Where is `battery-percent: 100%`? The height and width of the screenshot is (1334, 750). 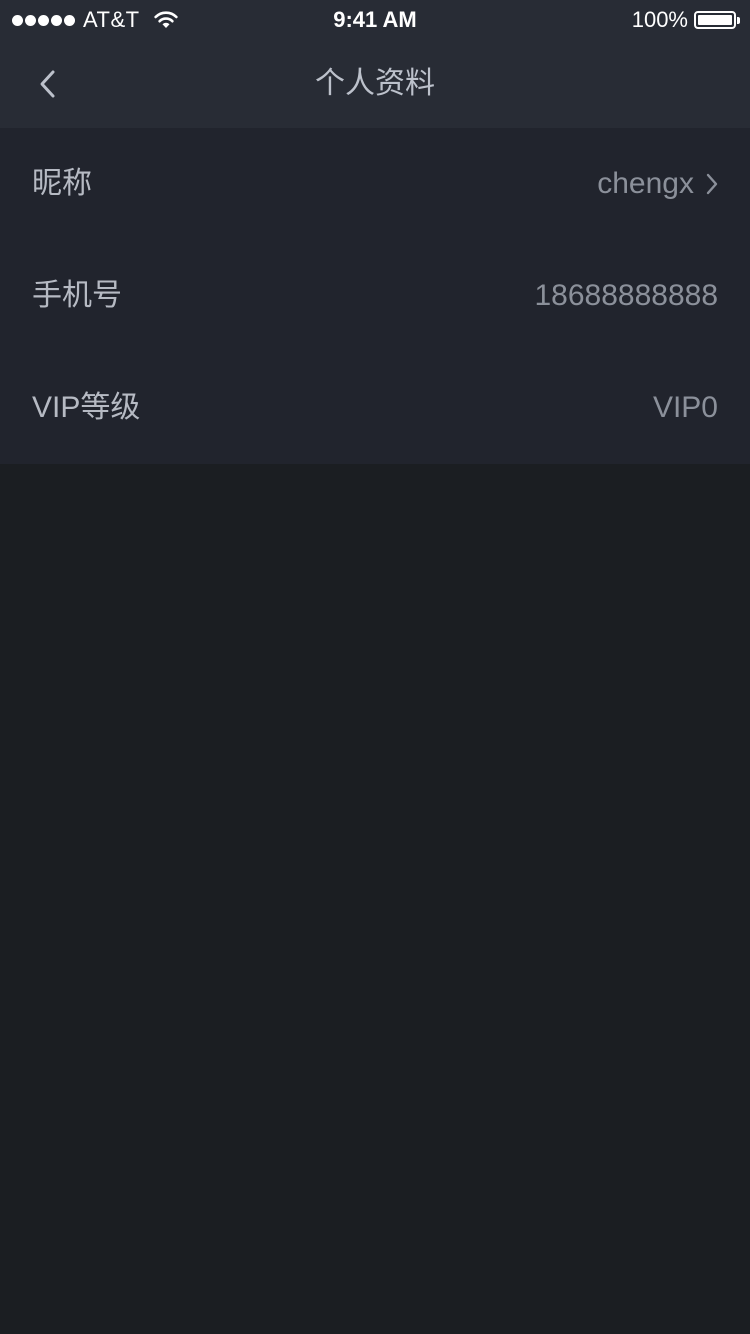 battery-percent: 100% is located at coordinates (659, 19).